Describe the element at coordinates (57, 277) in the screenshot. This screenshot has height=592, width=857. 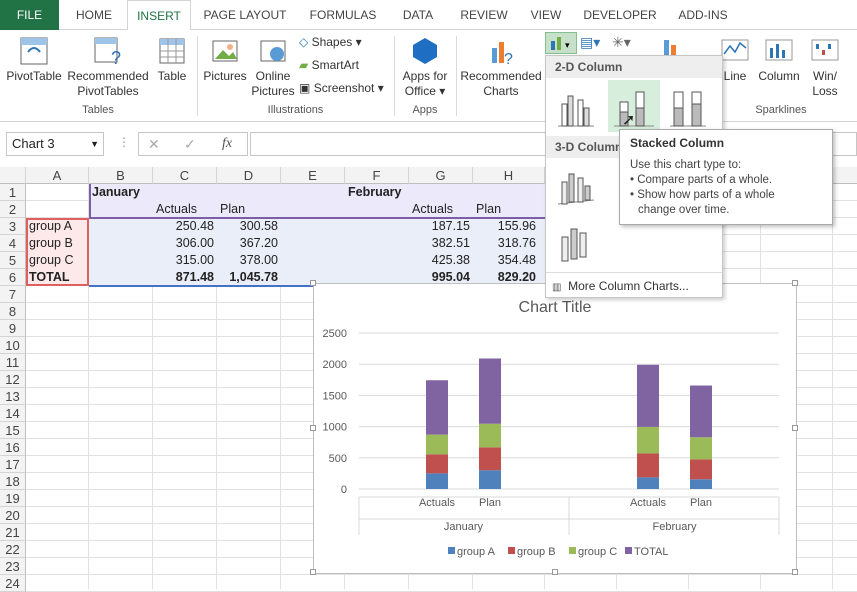
I see `cell-a6: TOTAL` at that location.